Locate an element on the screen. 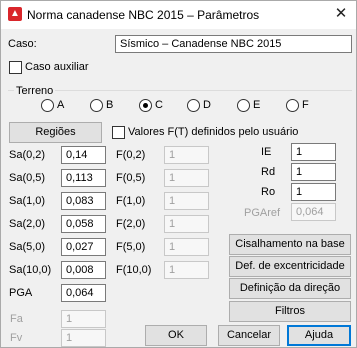  sa-label: Sa(10,0) is located at coordinates (30, 270).